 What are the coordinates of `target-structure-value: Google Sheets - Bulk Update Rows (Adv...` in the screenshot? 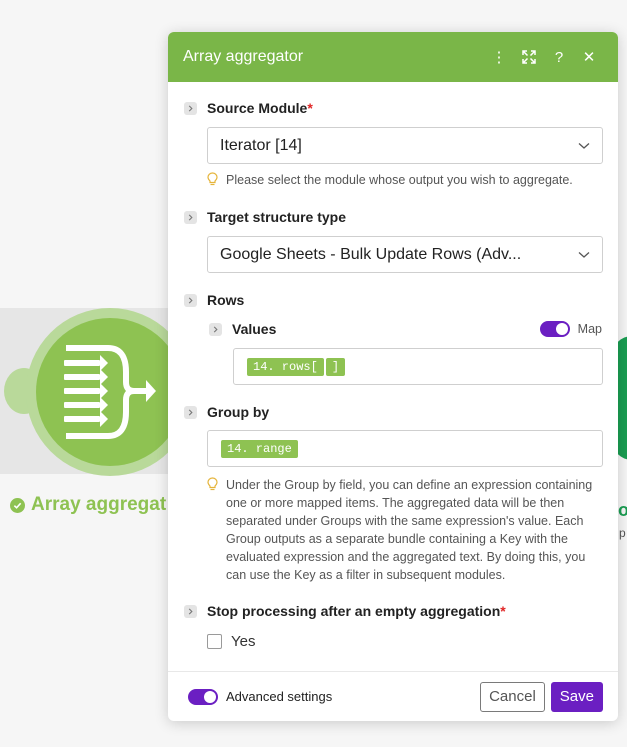 It's located at (371, 254).